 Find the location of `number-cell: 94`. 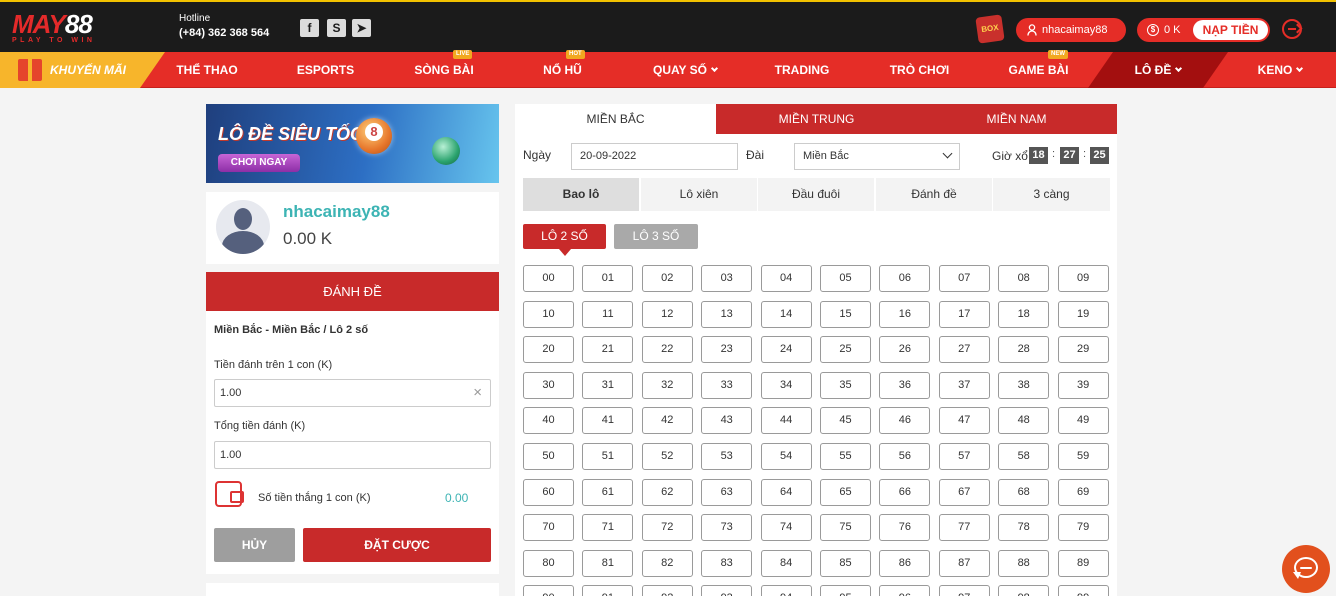

number-cell: 94 is located at coordinates (786, 590).